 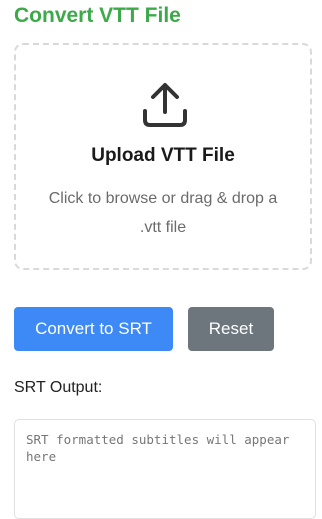 I want to click on srt-output-label: SRT Output:, so click(x=58, y=387).